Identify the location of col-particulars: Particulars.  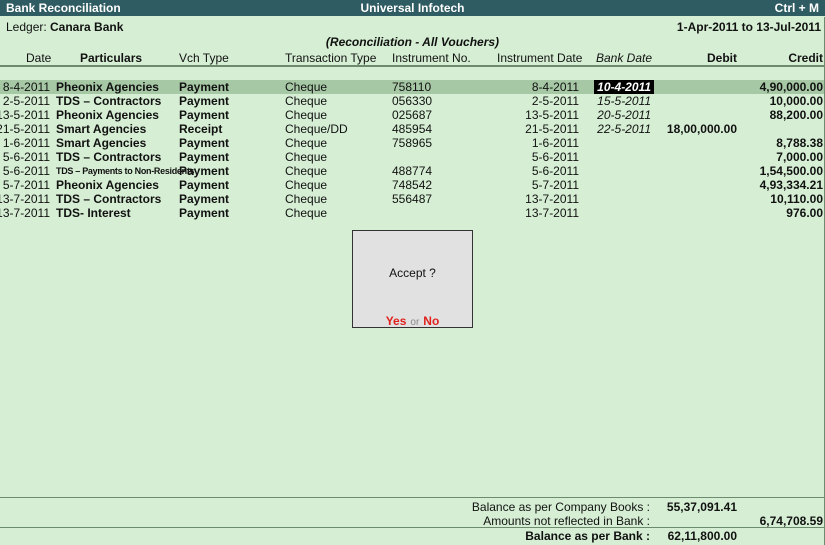
(111, 58).